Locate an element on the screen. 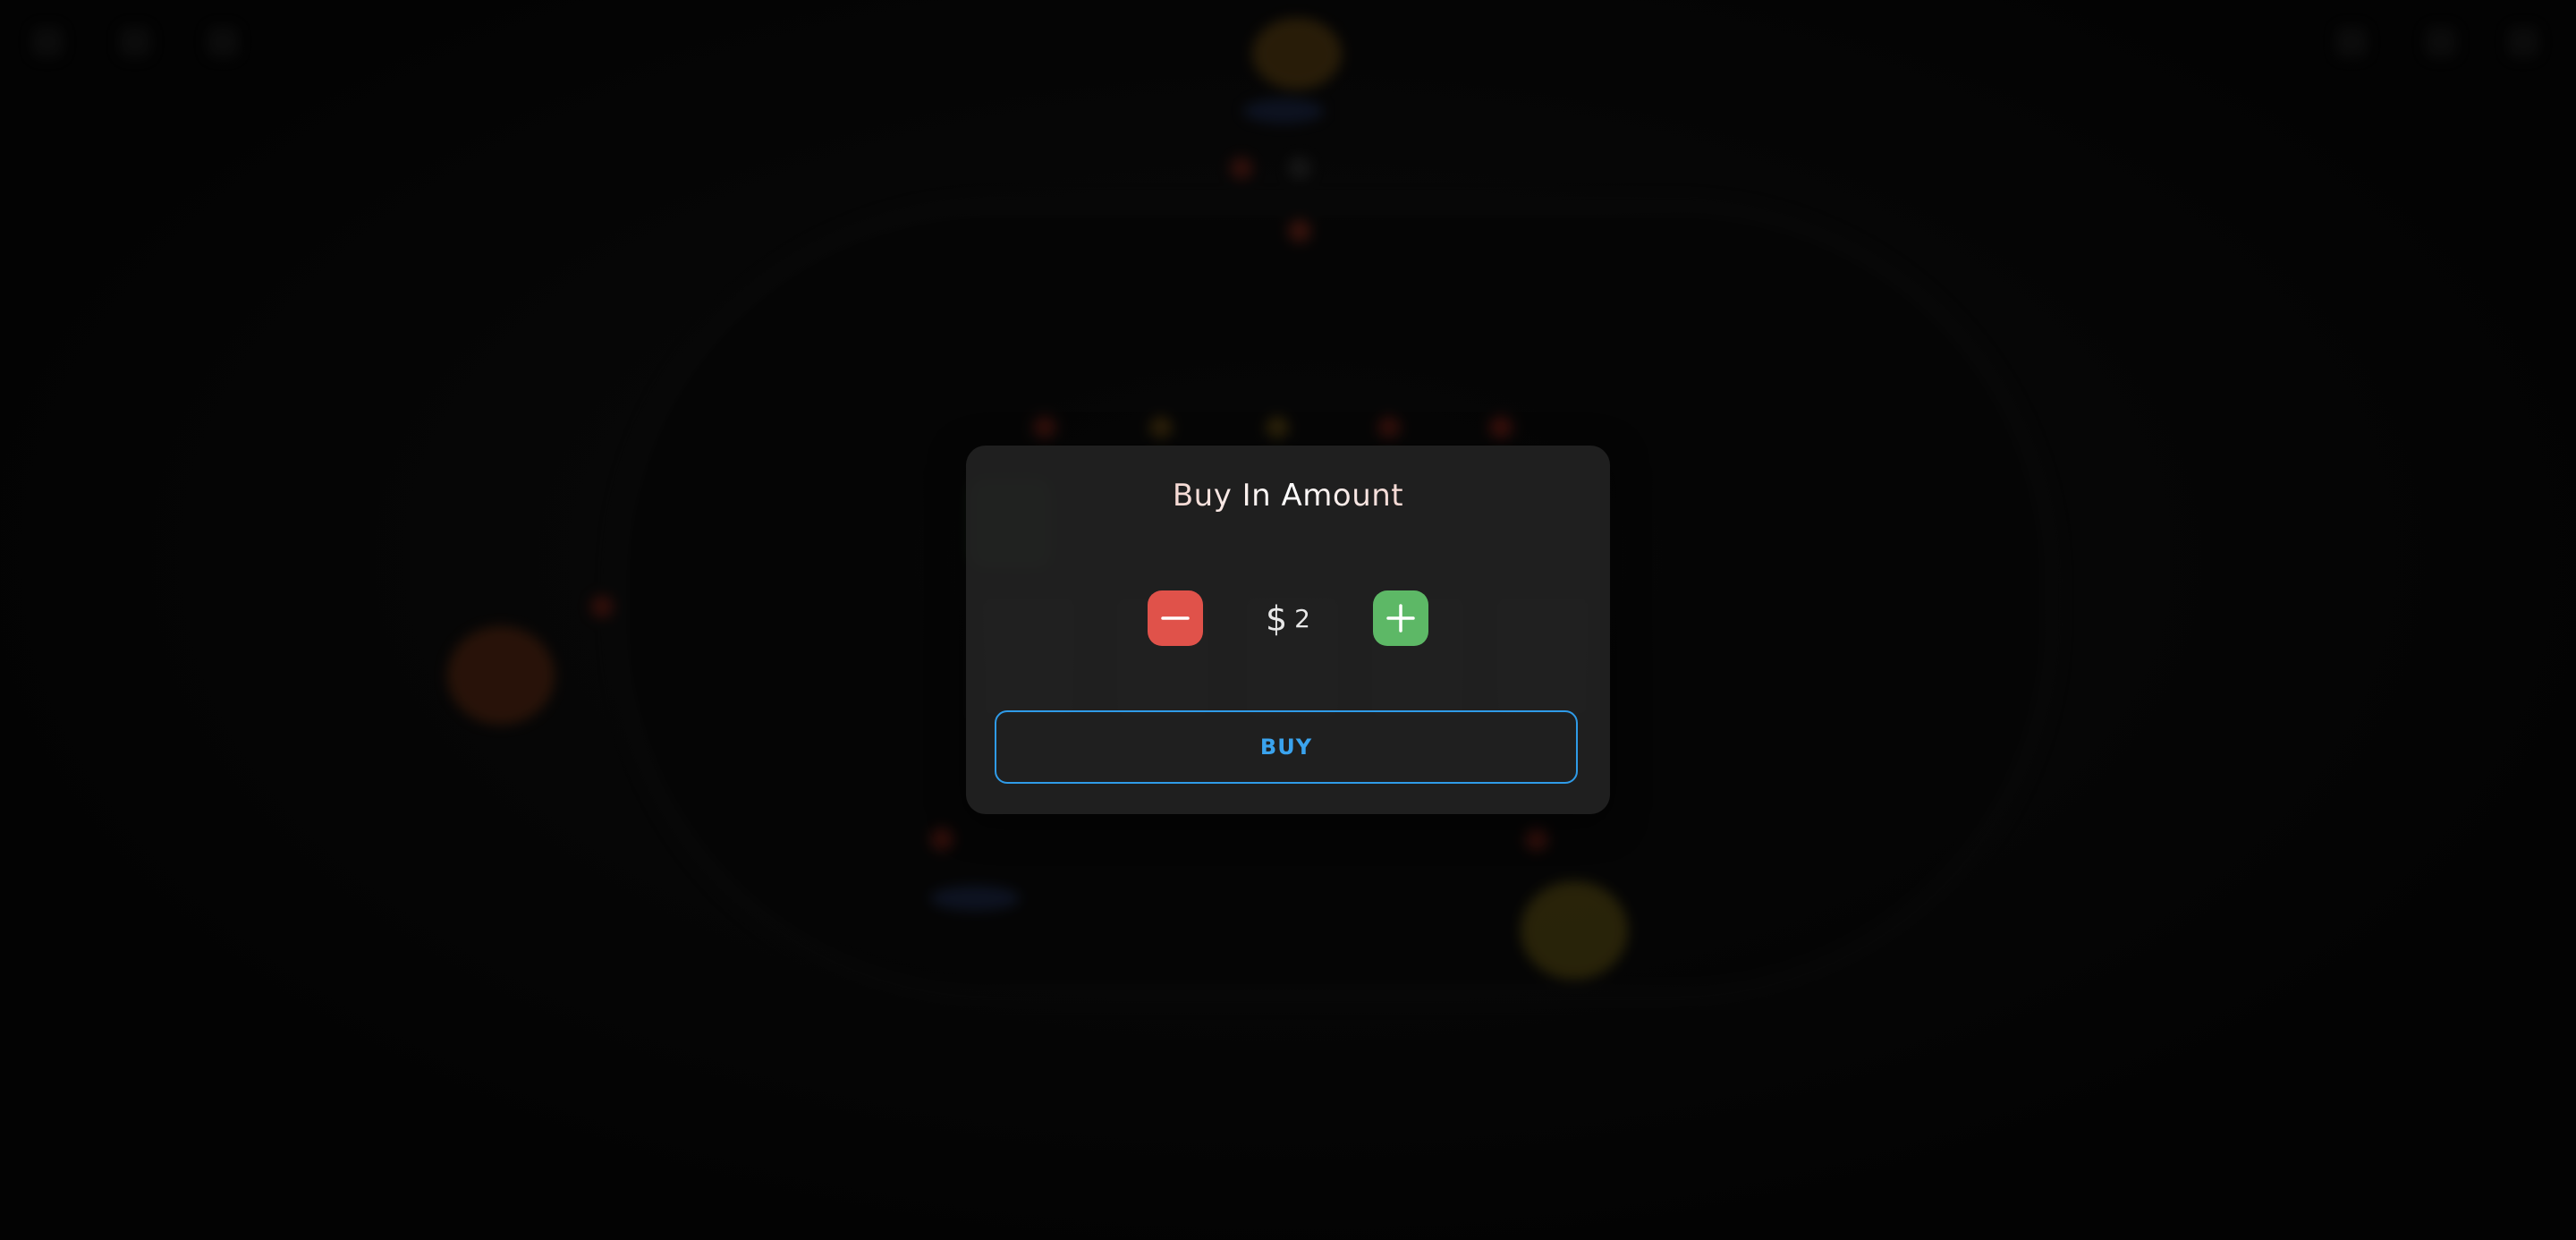 This screenshot has height=1240, width=2576. increment-button is located at coordinates (1400, 618).